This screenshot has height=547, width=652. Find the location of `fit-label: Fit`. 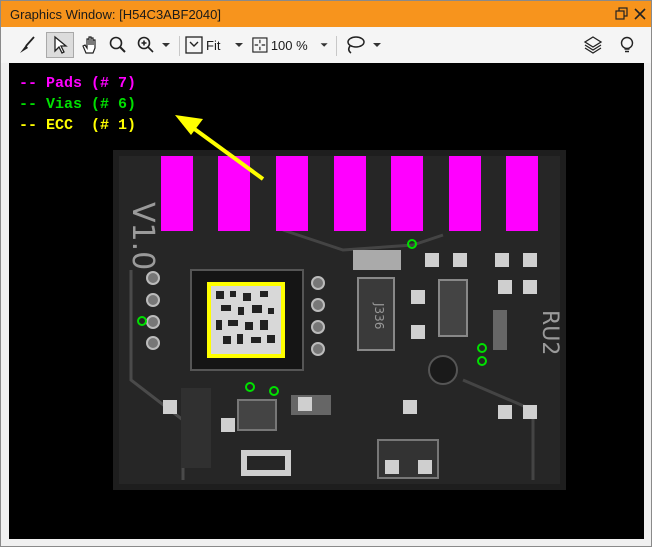

fit-label: Fit is located at coordinates (213, 45).